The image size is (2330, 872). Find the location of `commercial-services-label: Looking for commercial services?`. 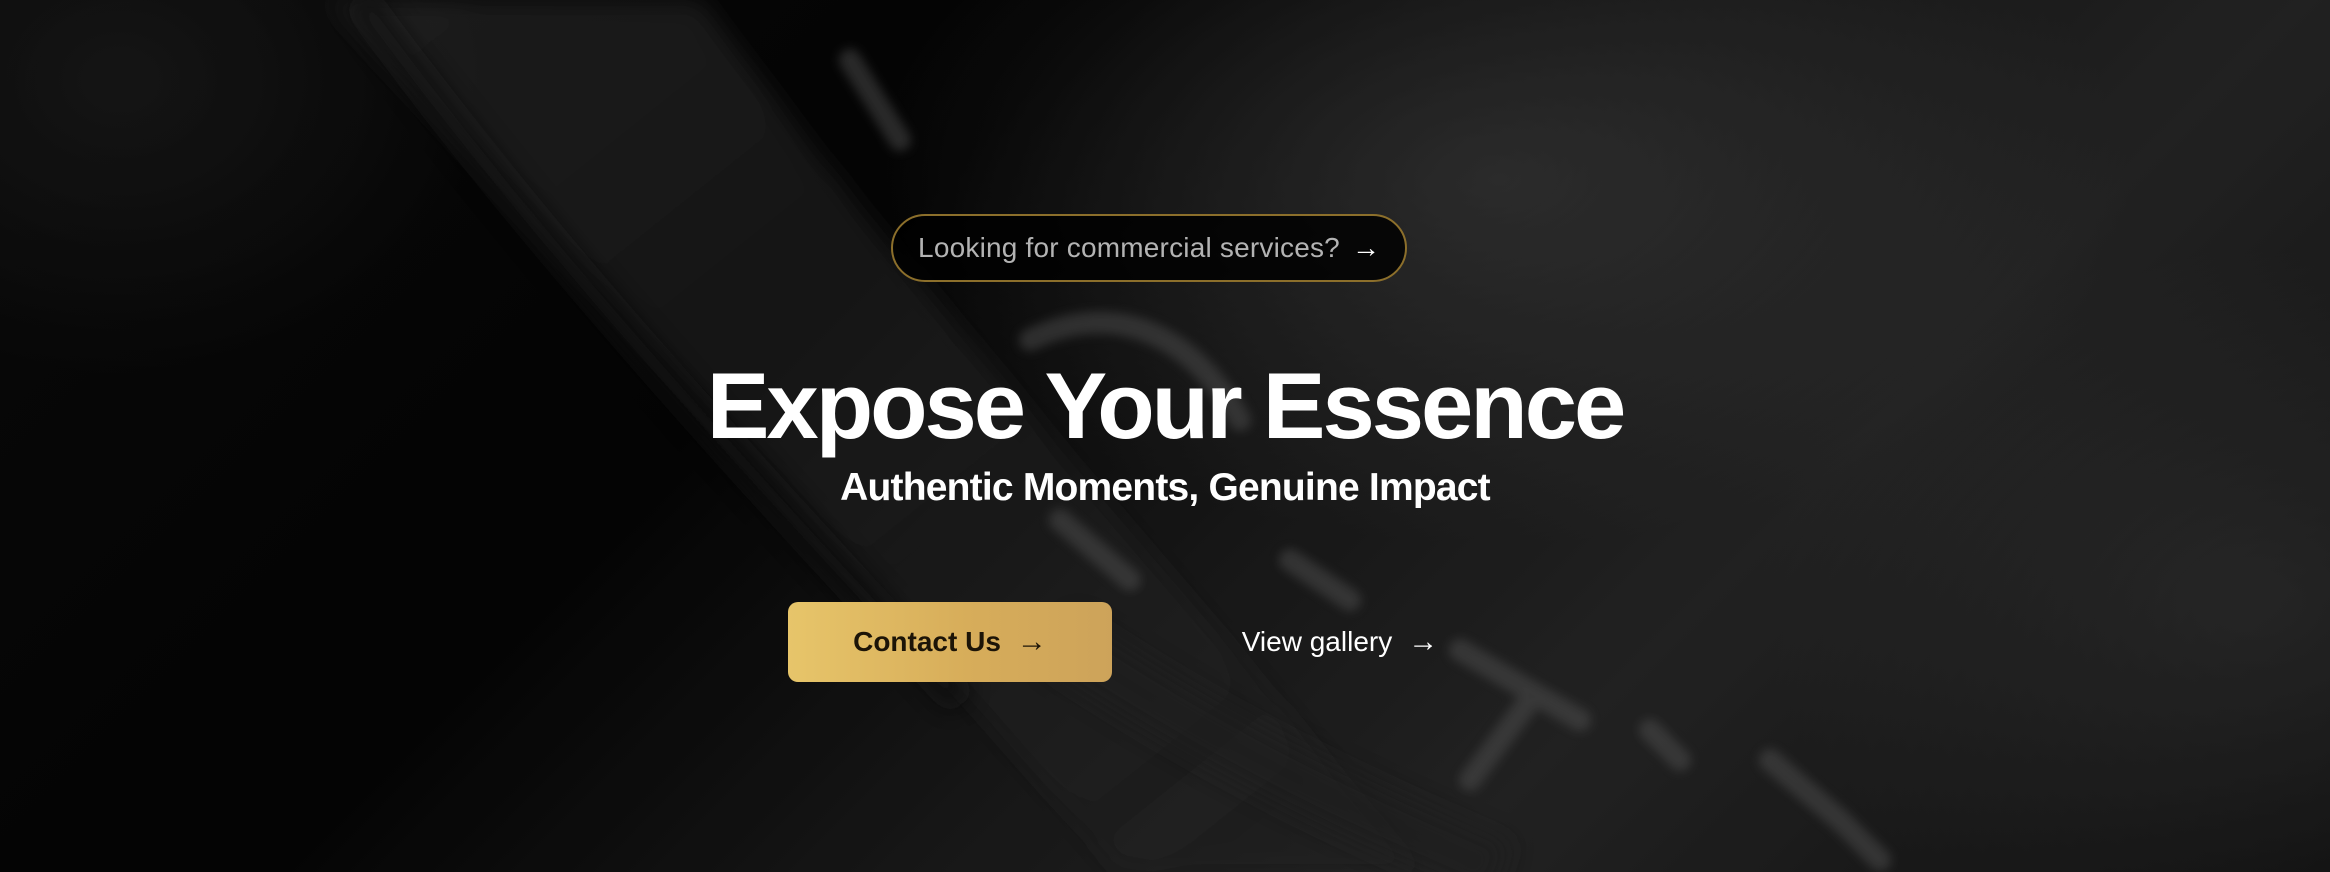

commercial-services-label: Looking for commercial services? is located at coordinates (1129, 247).